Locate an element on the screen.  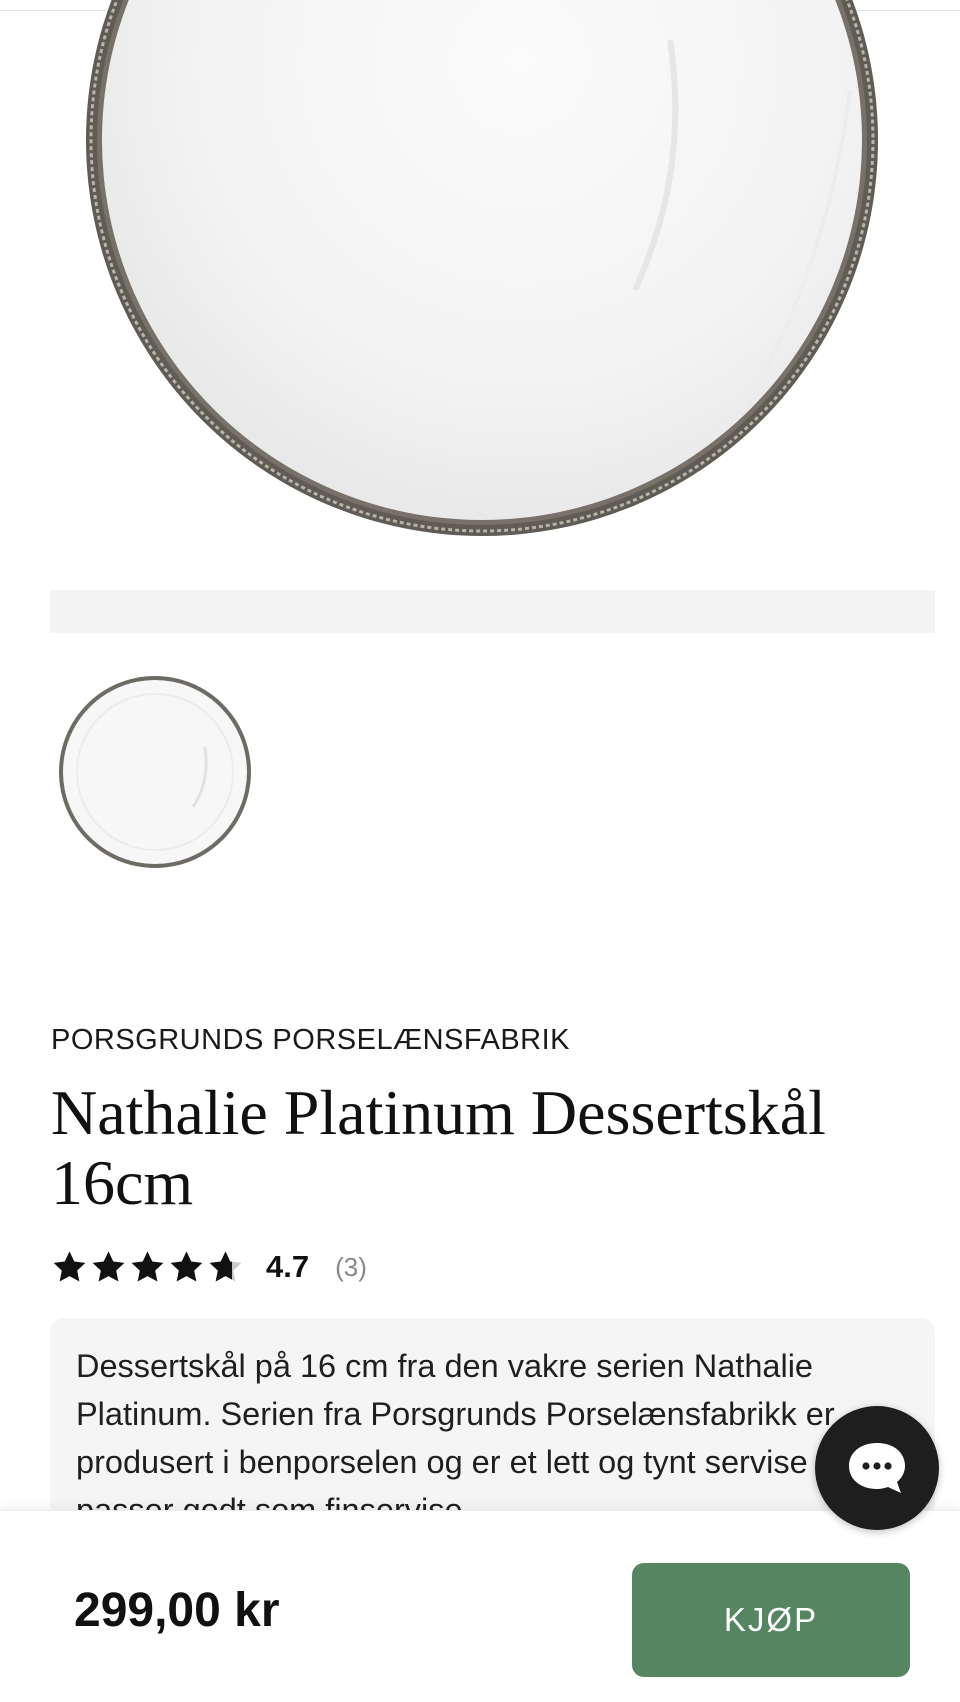
chat-button is located at coordinates (877, 1468).